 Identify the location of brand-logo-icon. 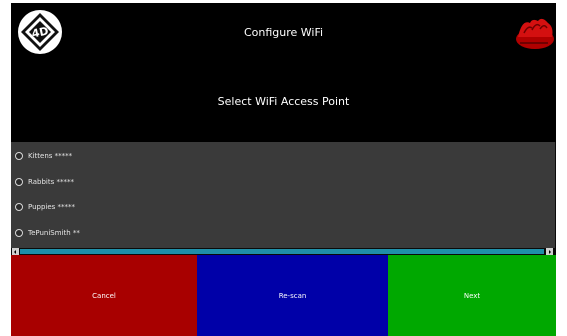
(535, 33).